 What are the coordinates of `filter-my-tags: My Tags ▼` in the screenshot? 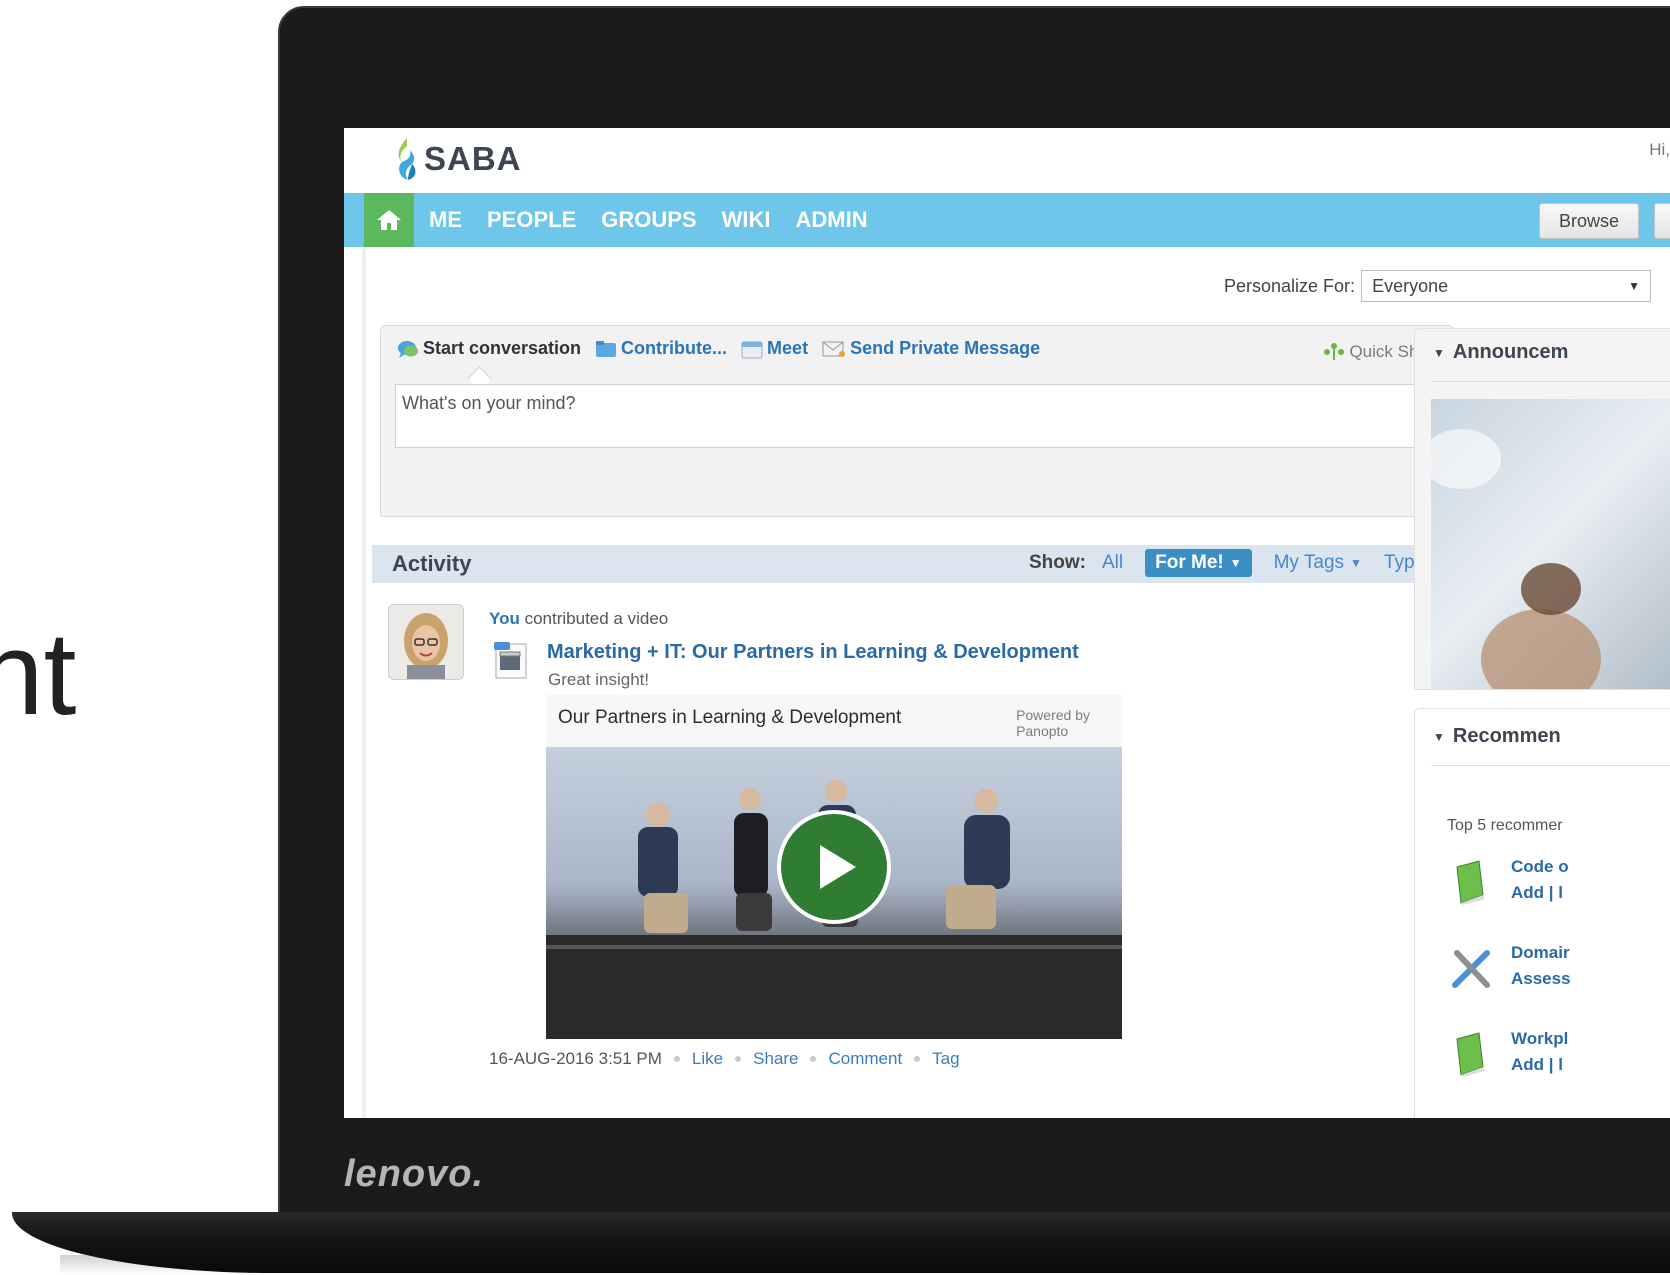 It's located at (1318, 563).